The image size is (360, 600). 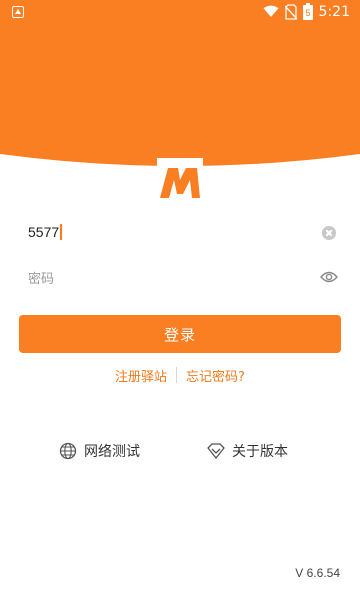 What do you see at coordinates (271, 11) in the screenshot?
I see `wifi-icon` at bounding box center [271, 11].